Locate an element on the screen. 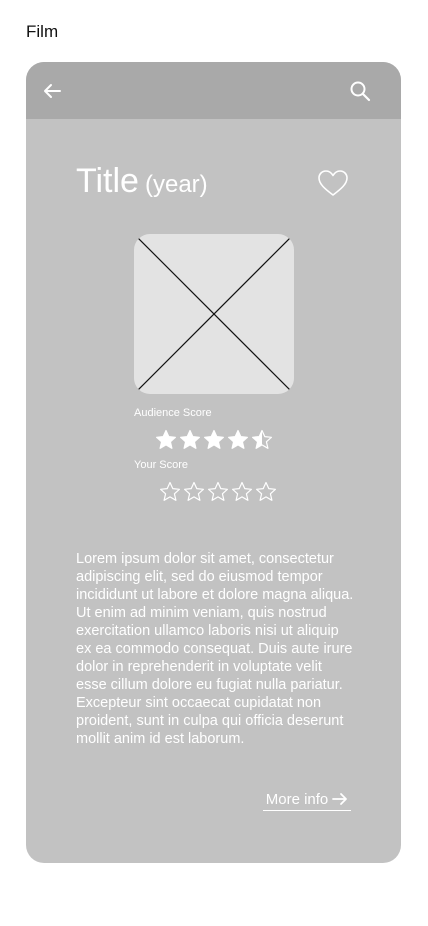 The width and height of the screenshot is (428, 926). your-score-label: Your Score is located at coordinates (161, 465).